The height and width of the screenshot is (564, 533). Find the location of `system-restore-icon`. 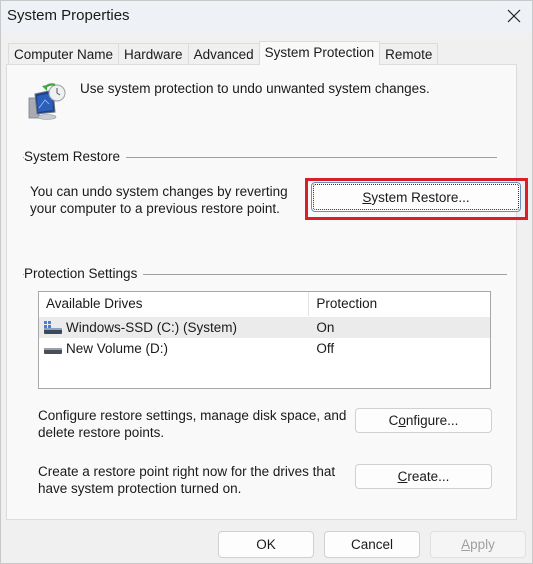

system-restore-icon is located at coordinates (47, 101).